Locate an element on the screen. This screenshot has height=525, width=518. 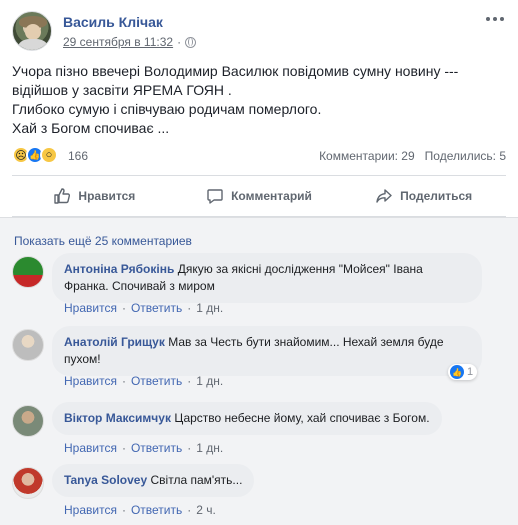
comment-reactions-badge: 👍 1 is located at coordinates (463, 372).